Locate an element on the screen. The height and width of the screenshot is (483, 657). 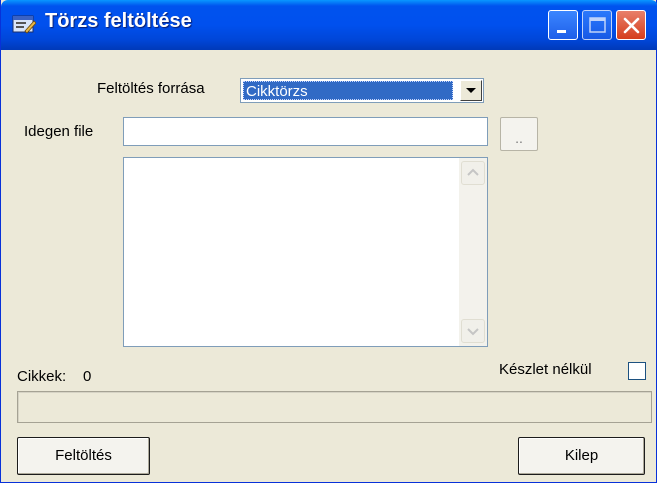
without-stock-checkbox is located at coordinates (637, 371).